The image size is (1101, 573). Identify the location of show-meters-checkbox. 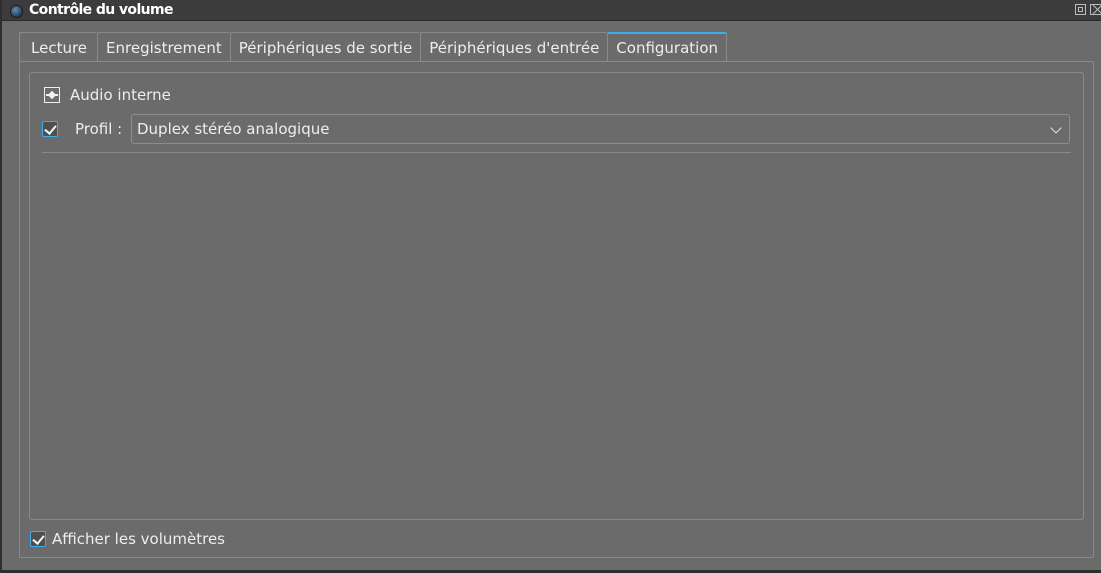
(38, 539).